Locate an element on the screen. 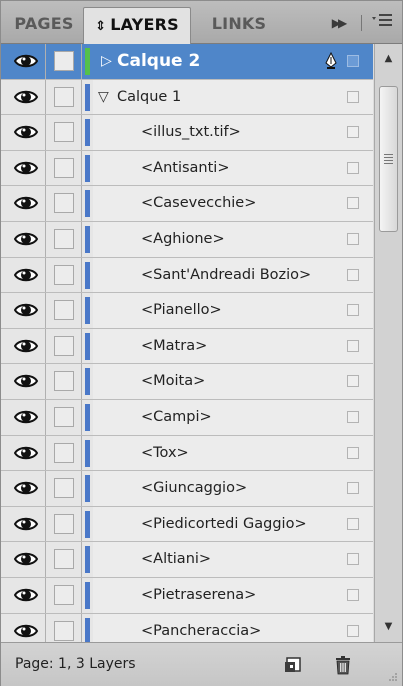  panel-menu-icon is located at coordinates (382, 23).